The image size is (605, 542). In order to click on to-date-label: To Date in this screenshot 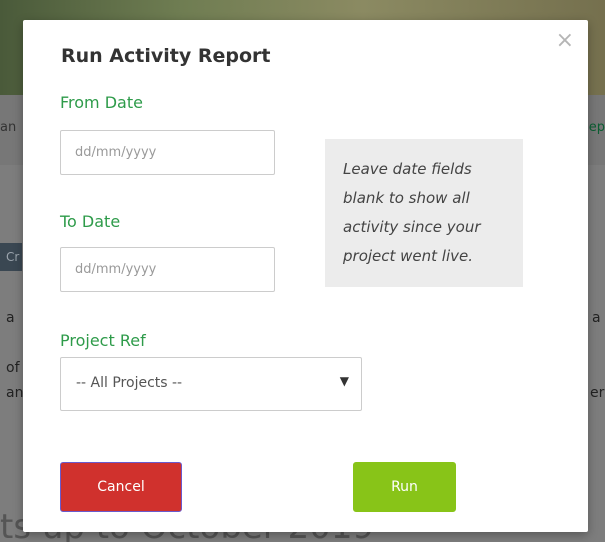, I will do `click(90, 221)`.